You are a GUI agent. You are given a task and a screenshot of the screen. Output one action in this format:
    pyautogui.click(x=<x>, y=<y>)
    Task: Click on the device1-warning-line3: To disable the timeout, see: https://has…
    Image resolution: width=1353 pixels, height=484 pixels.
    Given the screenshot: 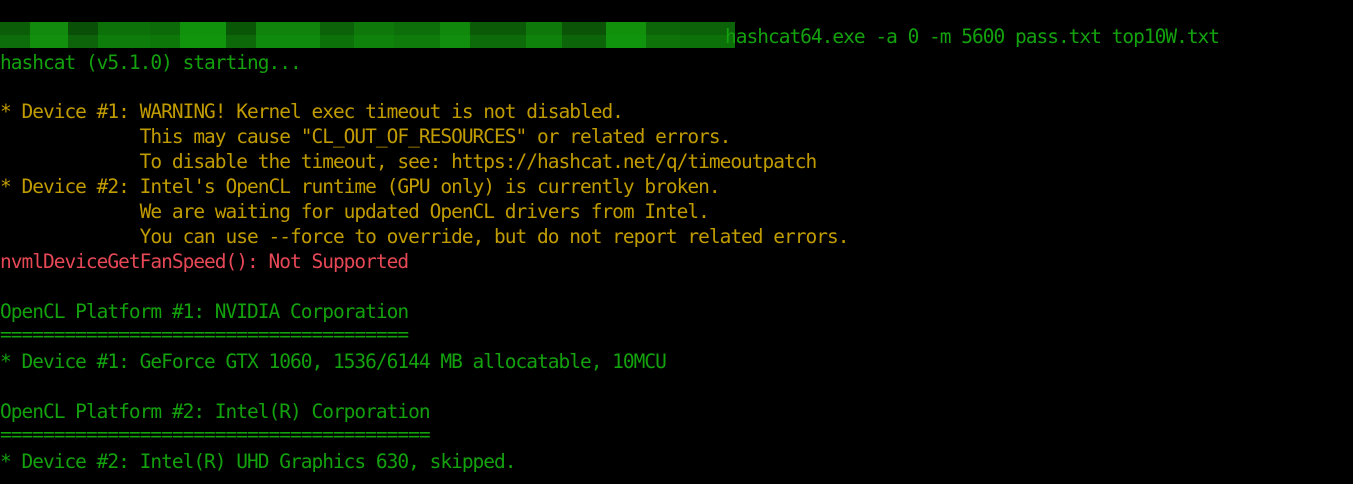 What is the action you would take?
    pyautogui.click(x=409, y=161)
    